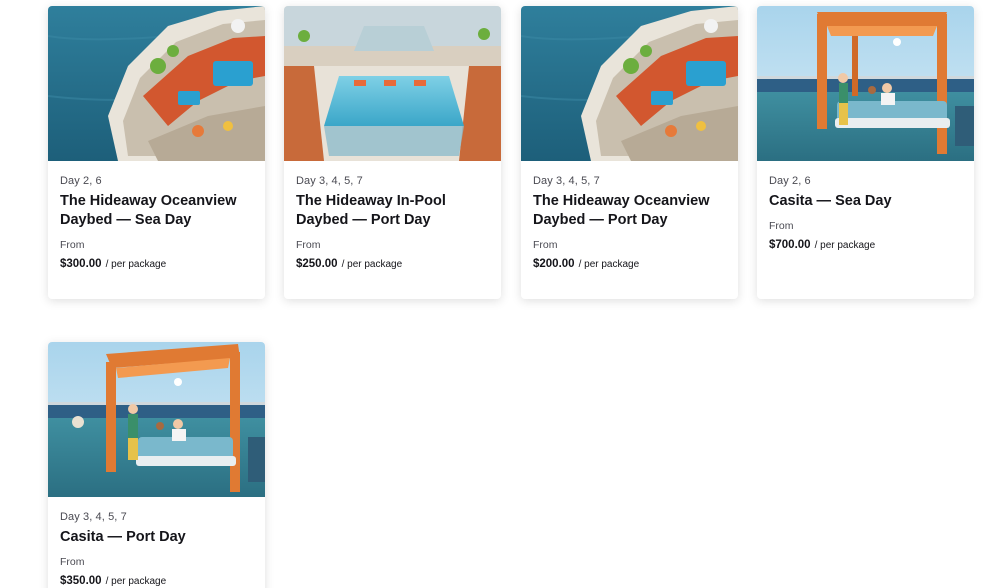 The height and width of the screenshot is (588, 1000). What do you see at coordinates (81, 264) in the screenshot?
I see `package-price: $300.00` at bounding box center [81, 264].